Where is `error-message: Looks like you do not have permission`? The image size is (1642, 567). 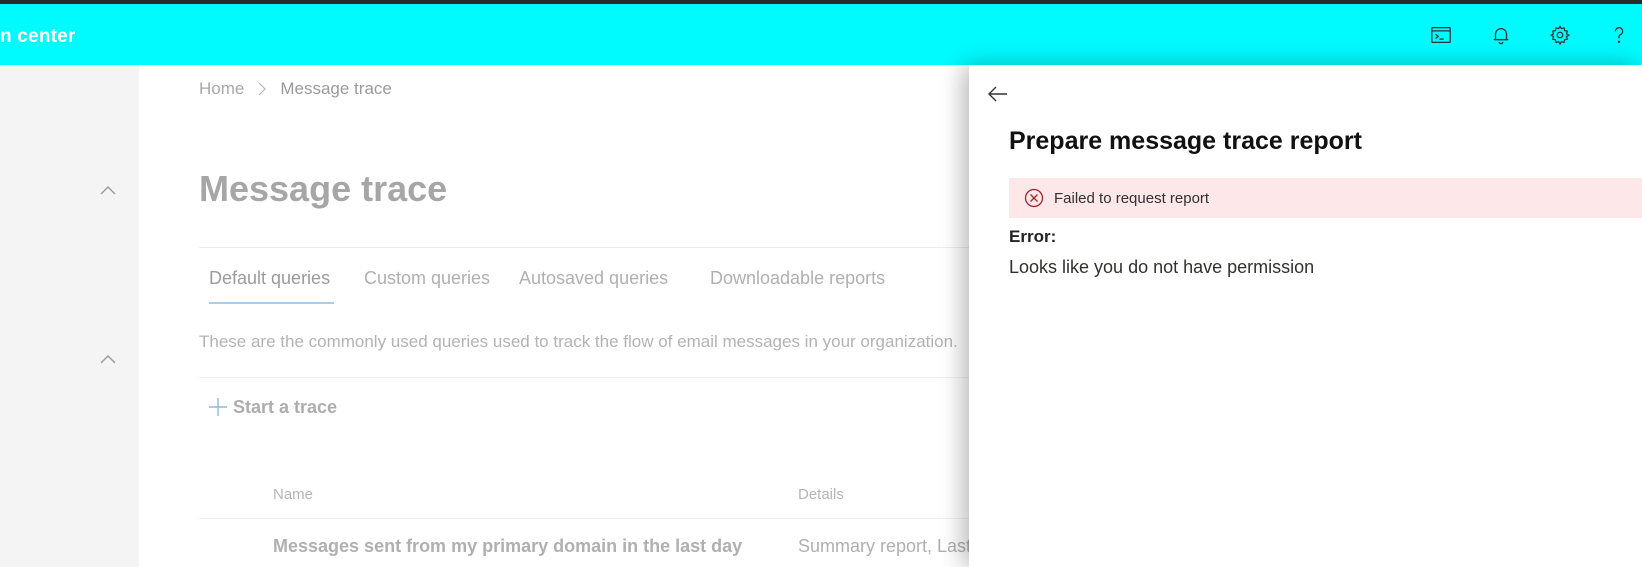 error-message: Looks like you do not have permission is located at coordinates (1162, 267).